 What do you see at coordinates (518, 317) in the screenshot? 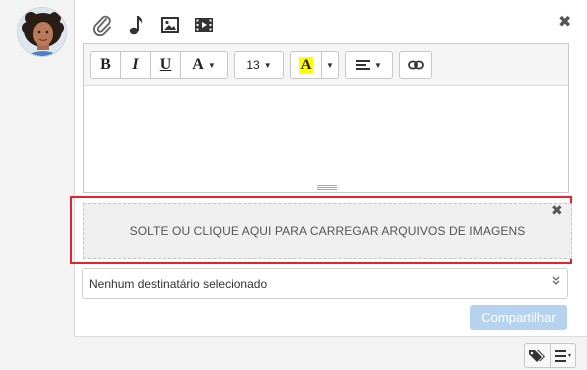
I see `share-button: Compartilhar` at bounding box center [518, 317].